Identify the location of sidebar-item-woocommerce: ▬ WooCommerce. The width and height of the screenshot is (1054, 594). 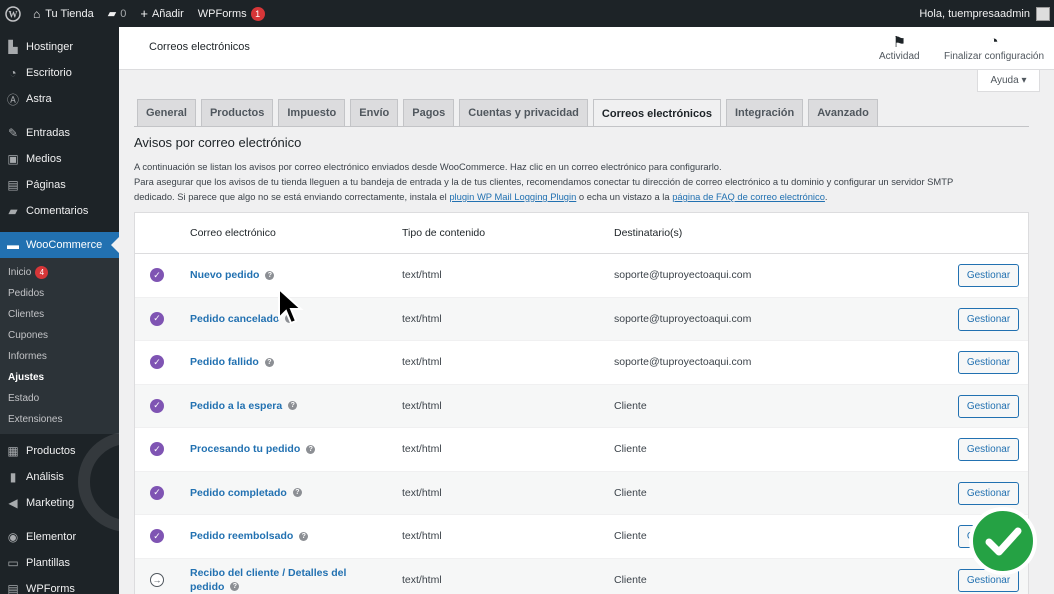
(59, 245).